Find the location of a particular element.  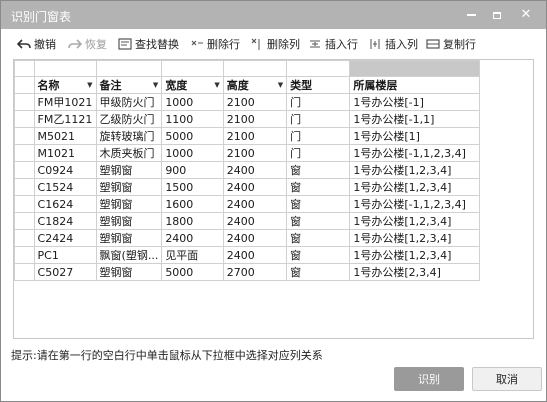

table-row: C5027 塑钢窗 5000 2700 窗 1号办公楼[2,3,4] is located at coordinates (273, 272).